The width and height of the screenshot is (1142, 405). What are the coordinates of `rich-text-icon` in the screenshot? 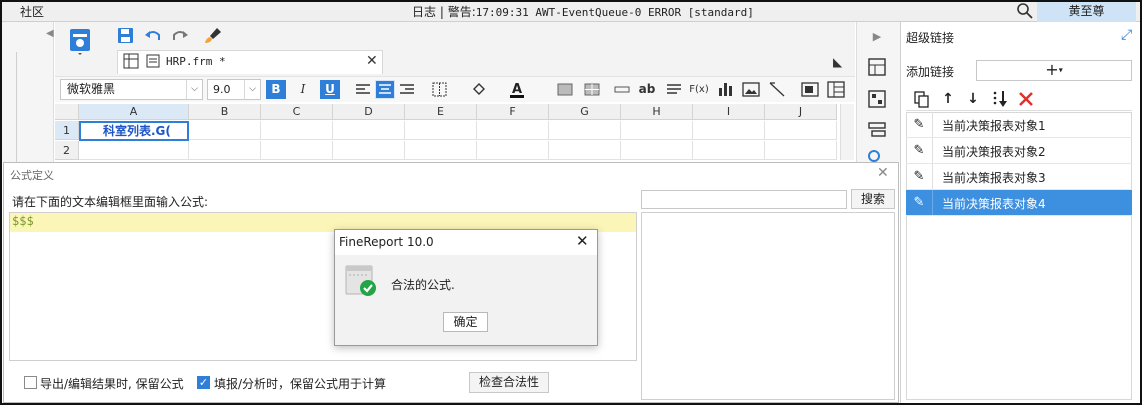 It's located at (674, 89).